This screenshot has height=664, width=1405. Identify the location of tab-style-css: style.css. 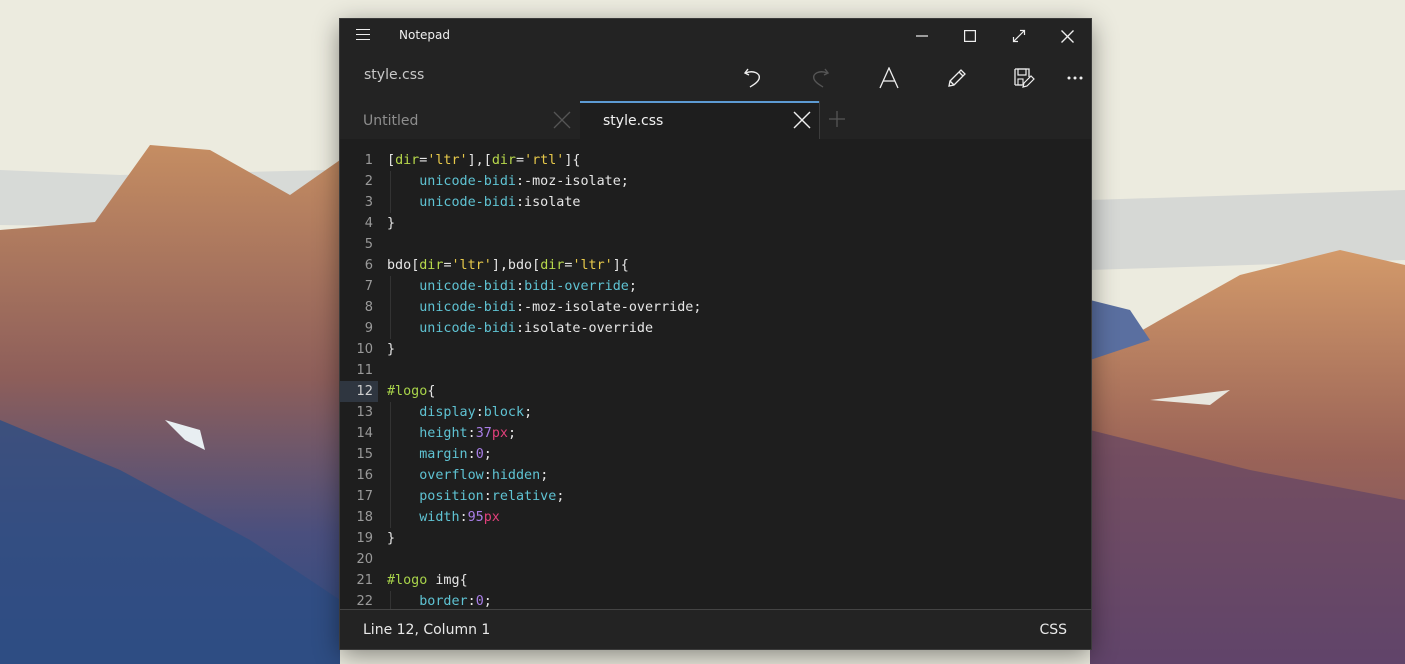
(699, 120).